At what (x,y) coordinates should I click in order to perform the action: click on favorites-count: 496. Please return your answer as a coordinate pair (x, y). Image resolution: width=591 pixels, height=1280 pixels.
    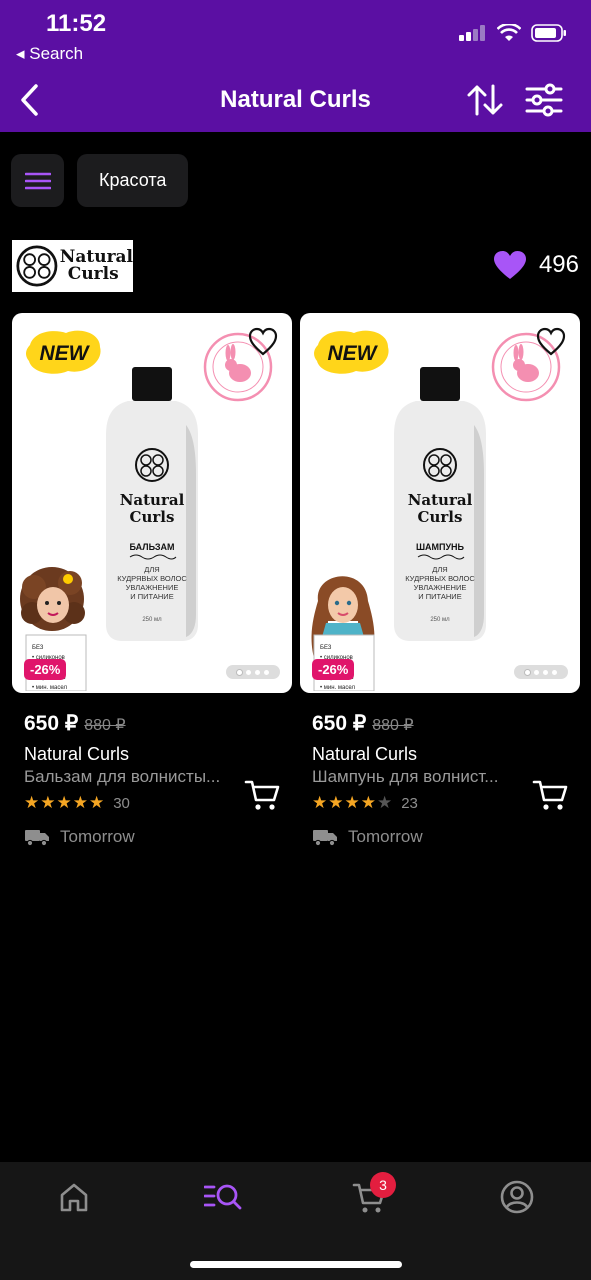
    Looking at the image, I should click on (558, 264).